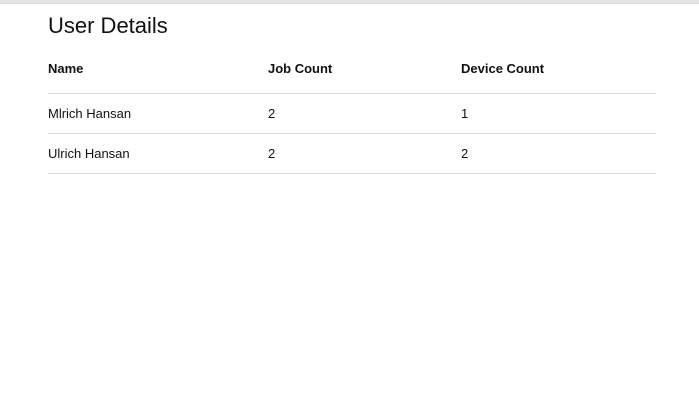 This screenshot has height=400, width=699. I want to click on column-header-name: Name, so click(158, 77).